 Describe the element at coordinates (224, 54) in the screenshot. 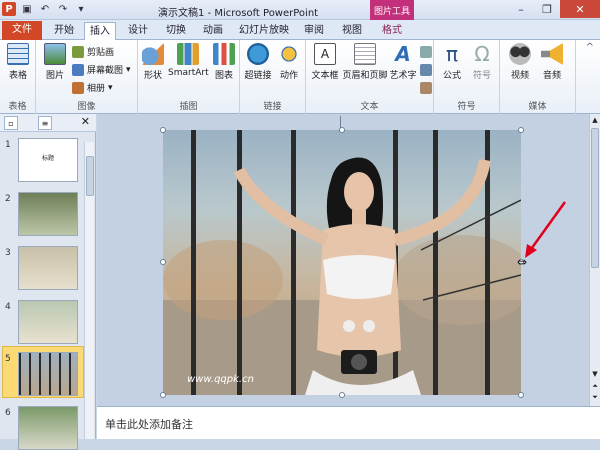

I see `chart-icon` at that location.